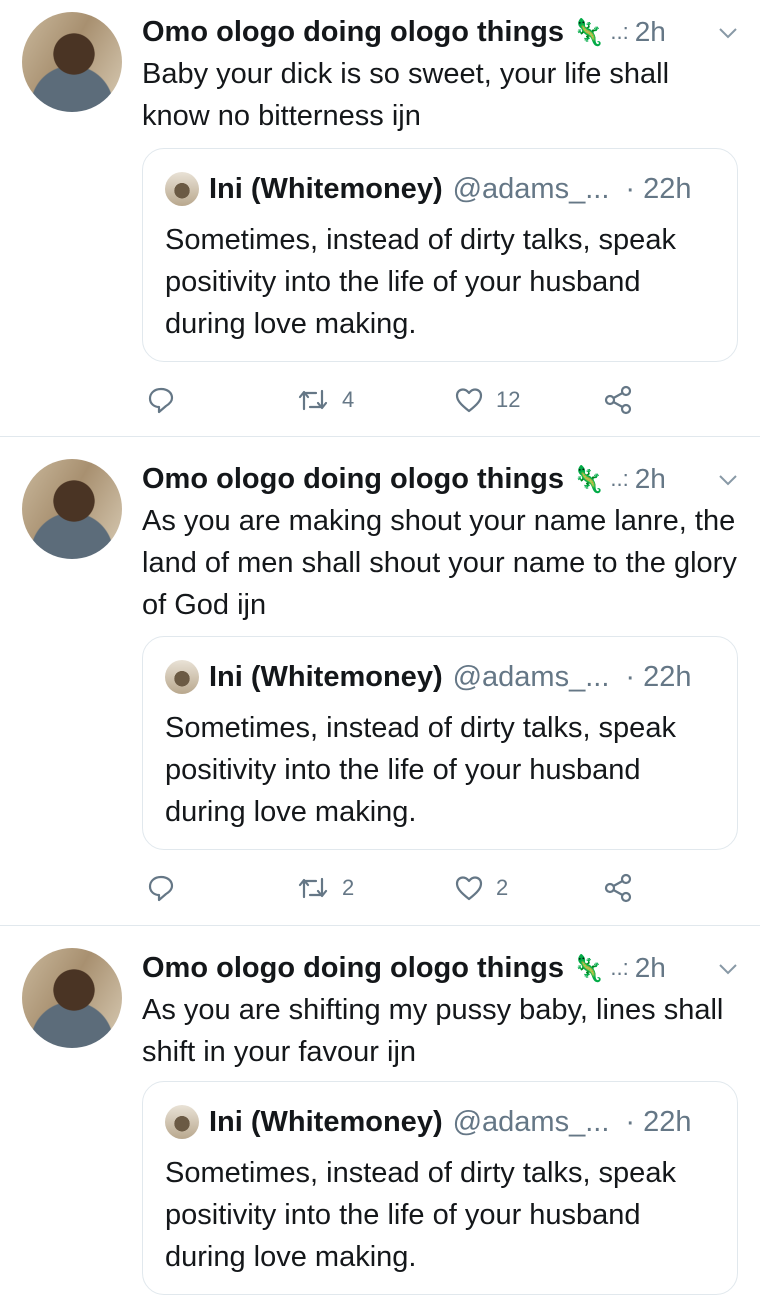 Image resolution: width=760 pixels, height=1295 pixels. Describe the element at coordinates (402, 400) in the screenshot. I see `tweet-actions: 4 12` at that location.